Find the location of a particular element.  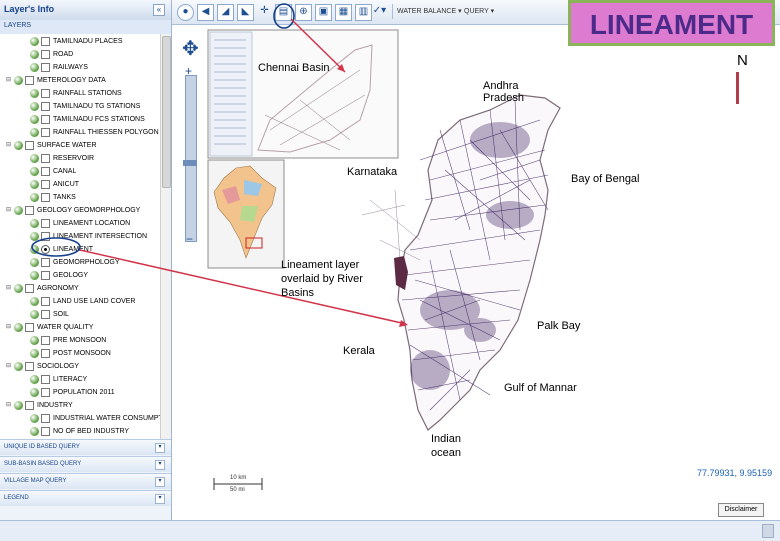

zoom-out-icon: − is located at coordinates (189, 239).